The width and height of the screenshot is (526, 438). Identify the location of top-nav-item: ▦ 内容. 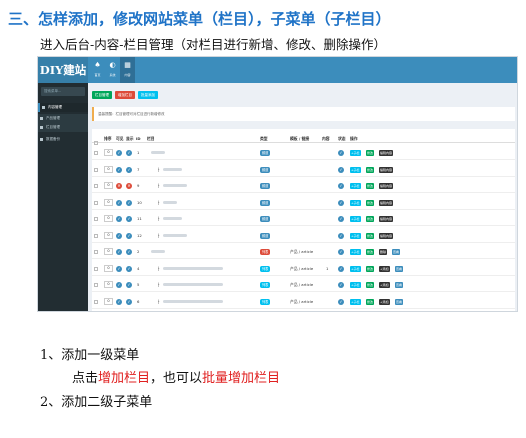
(127, 70).